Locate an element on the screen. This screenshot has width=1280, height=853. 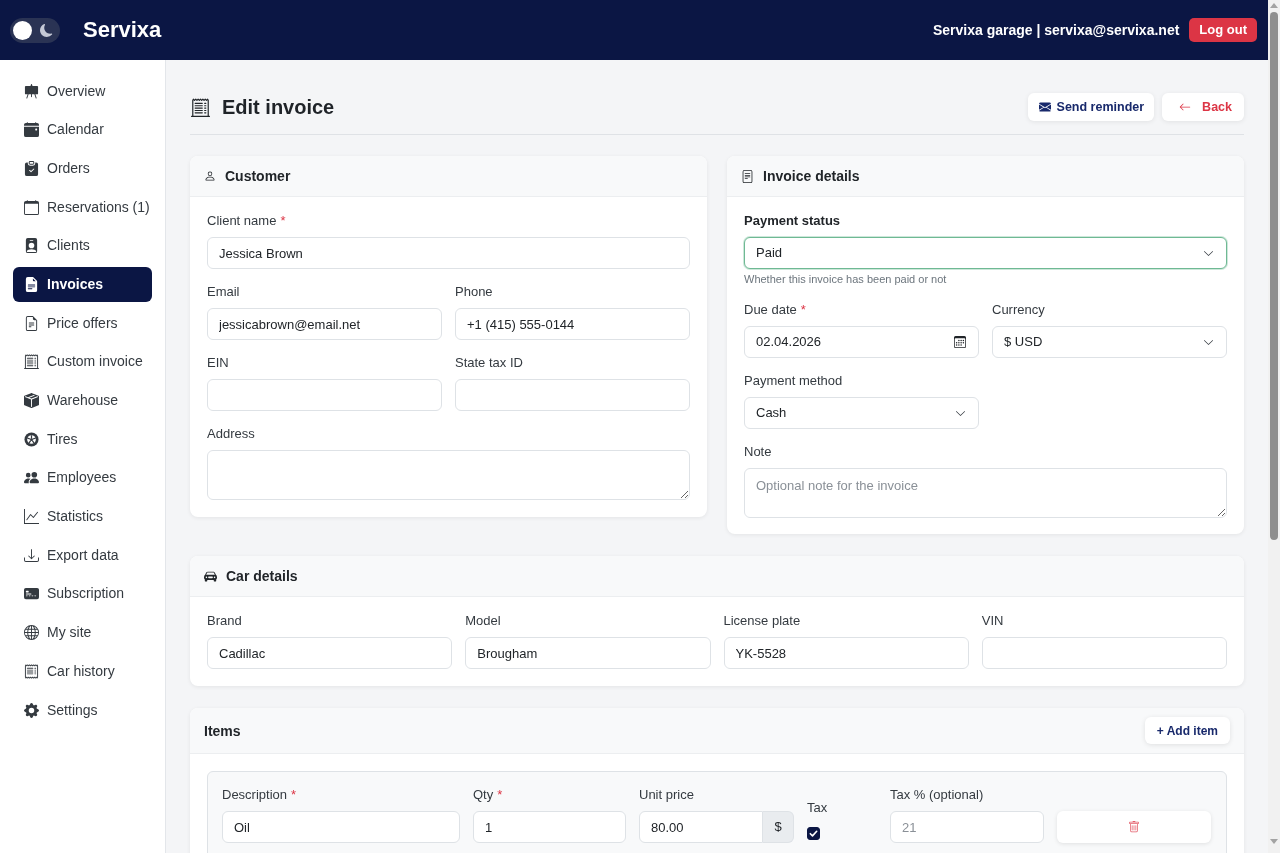
text-input: Brougham is located at coordinates (588, 653).